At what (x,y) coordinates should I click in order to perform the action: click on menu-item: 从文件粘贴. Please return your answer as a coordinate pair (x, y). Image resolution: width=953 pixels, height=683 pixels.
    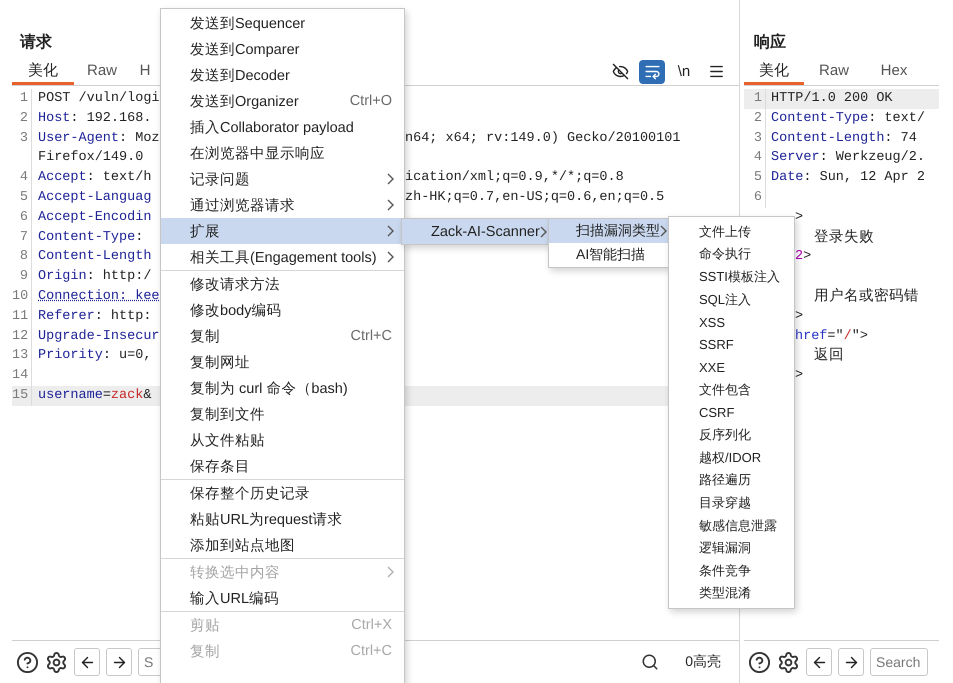
    Looking at the image, I should click on (282, 440).